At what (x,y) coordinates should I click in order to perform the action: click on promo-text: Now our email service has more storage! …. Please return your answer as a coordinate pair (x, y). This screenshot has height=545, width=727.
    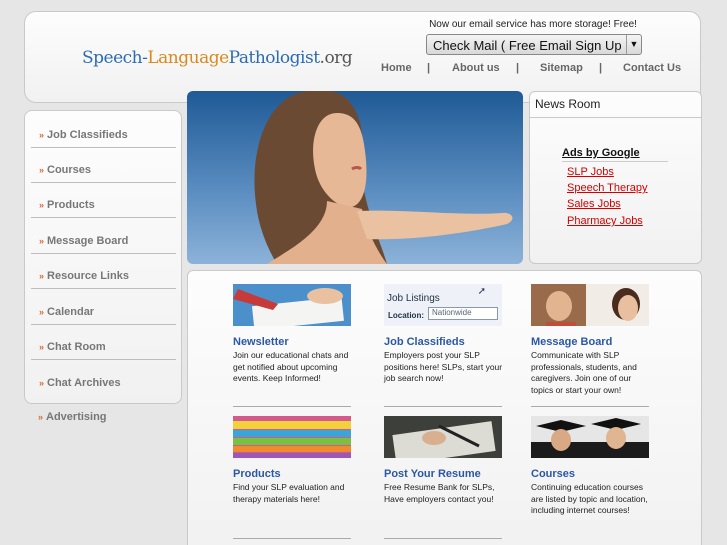
    Looking at the image, I should click on (533, 24).